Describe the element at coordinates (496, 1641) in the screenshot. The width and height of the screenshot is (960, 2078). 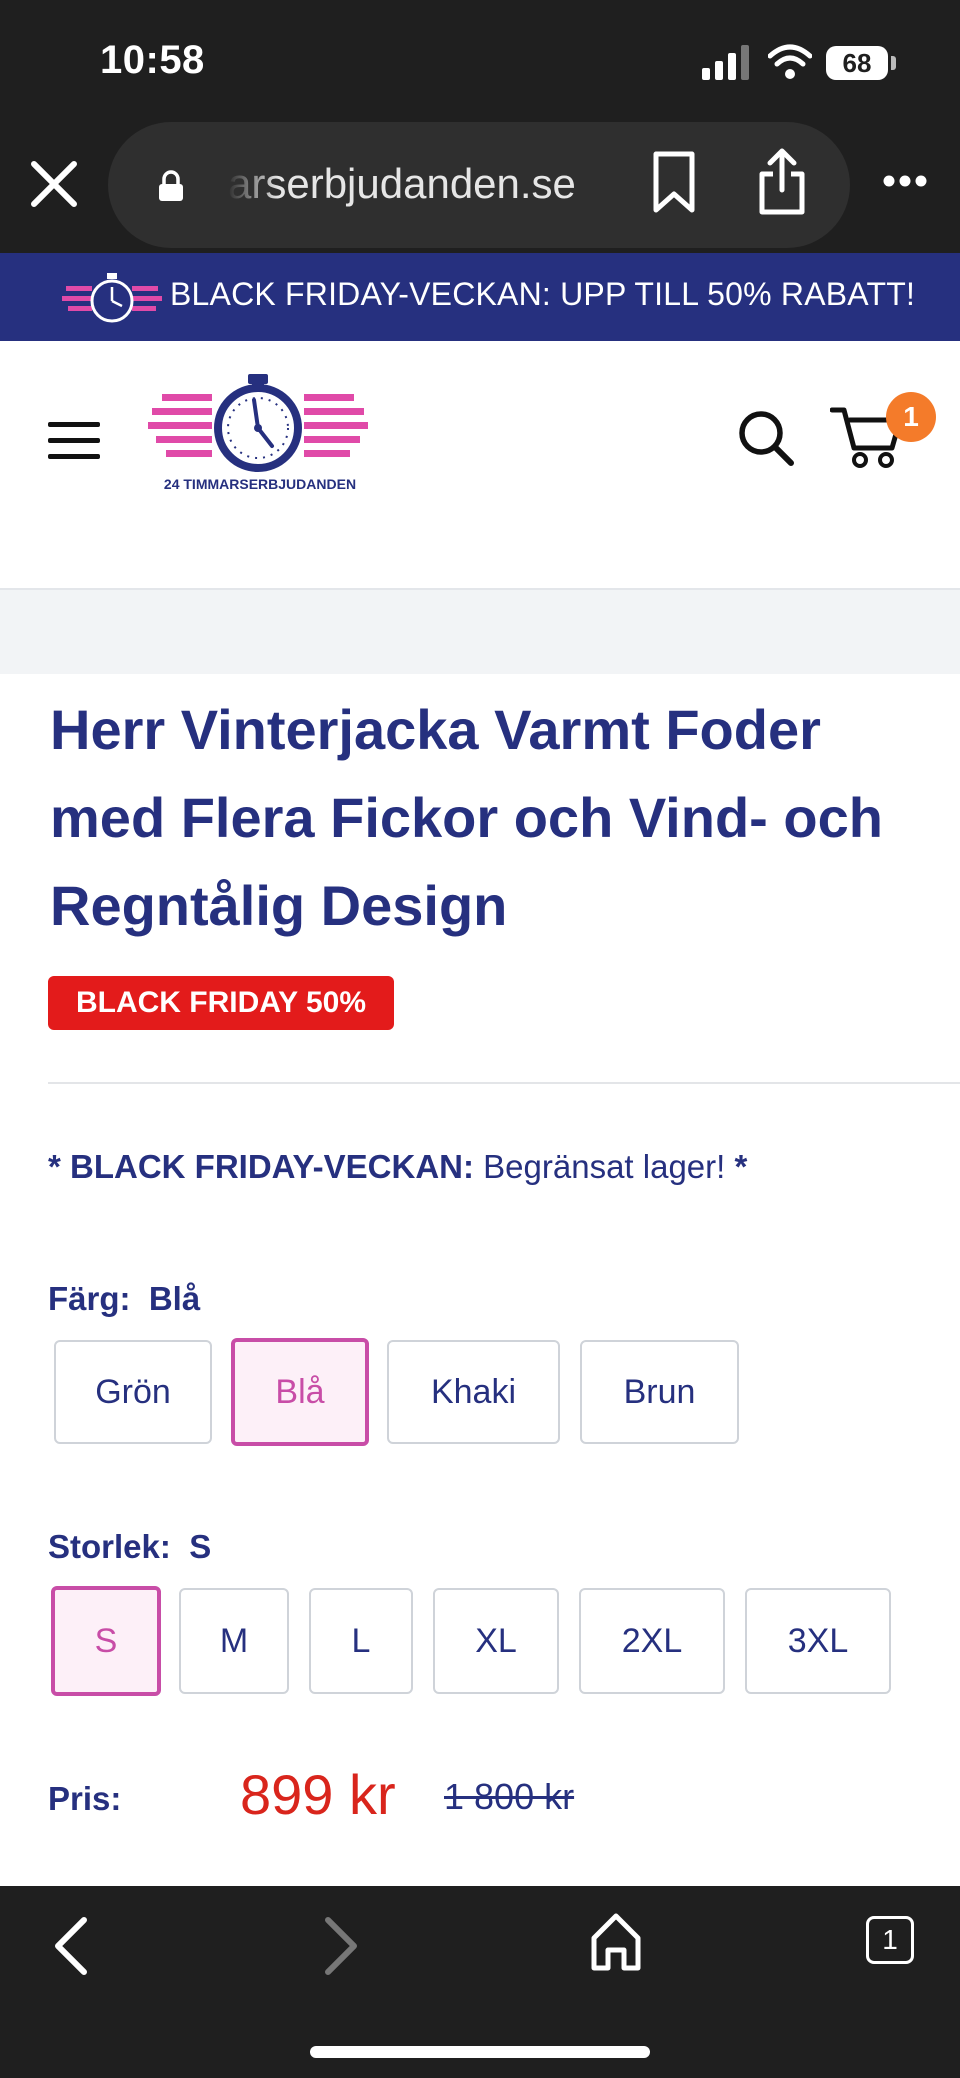
I see `size-option-xl: XL` at that location.